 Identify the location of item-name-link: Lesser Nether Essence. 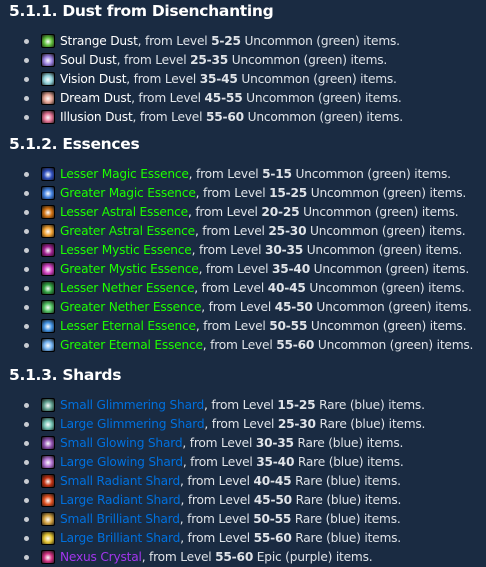
(127, 288).